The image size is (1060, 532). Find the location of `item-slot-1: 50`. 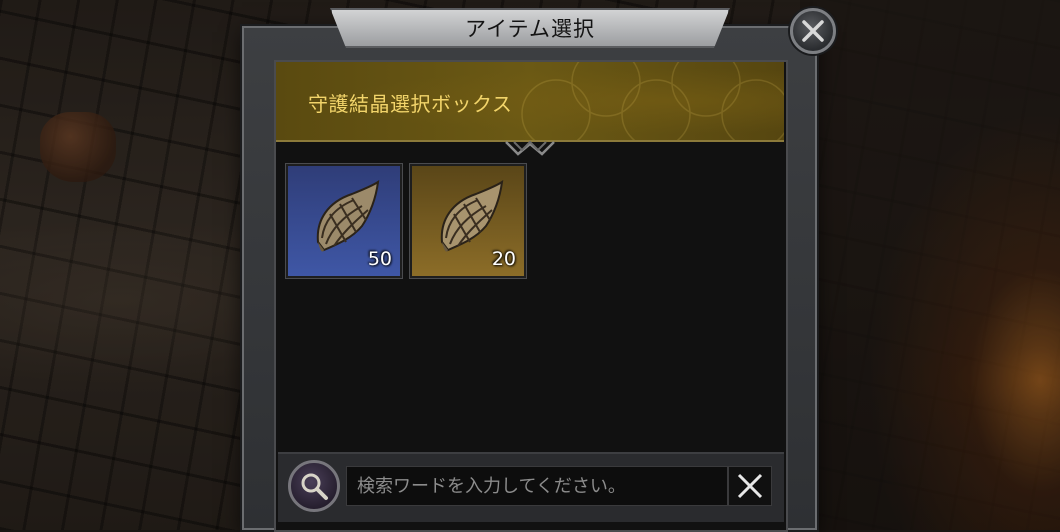

item-slot-1: 50 is located at coordinates (344, 221).